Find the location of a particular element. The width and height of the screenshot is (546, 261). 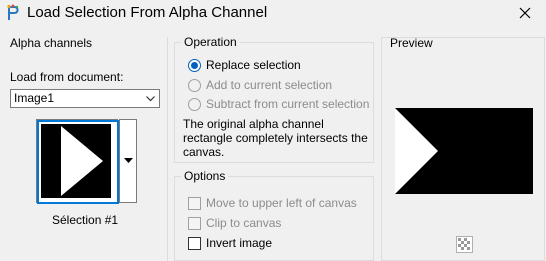

checkbox-label: Move to upper left of canvas is located at coordinates (281, 203).